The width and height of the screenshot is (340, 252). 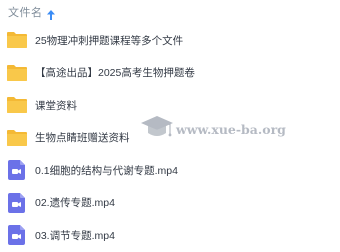 What do you see at coordinates (231, 129) in the screenshot?
I see `watermark-text: www.xue-ba.org` at bounding box center [231, 129].